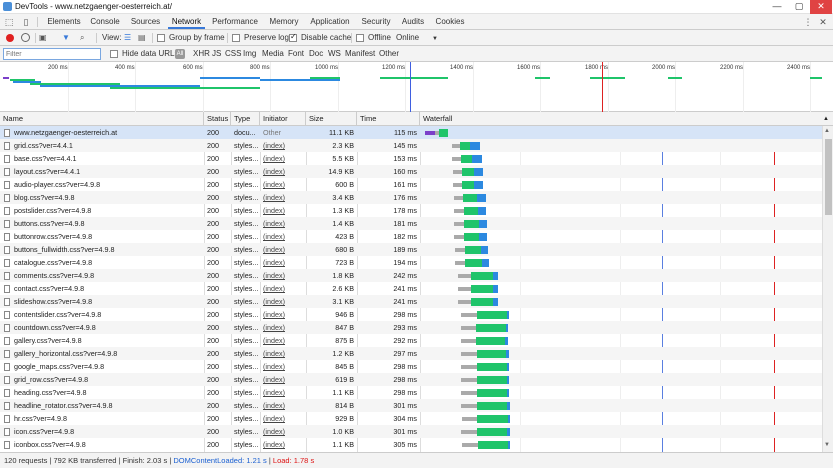 The height and width of the screenshot is (468, 833). I want to click on filter-media-button: Media, so click(273, 54).